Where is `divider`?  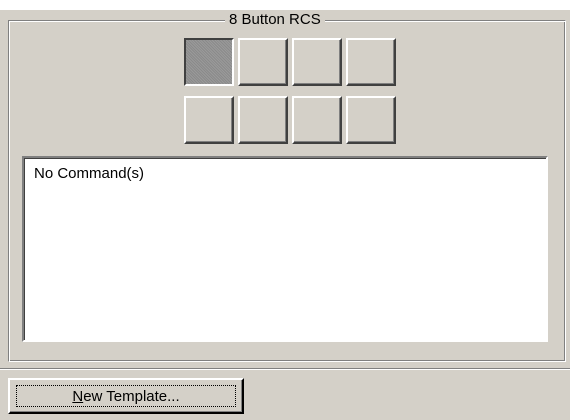
divider is located at coordinates (285, 369).